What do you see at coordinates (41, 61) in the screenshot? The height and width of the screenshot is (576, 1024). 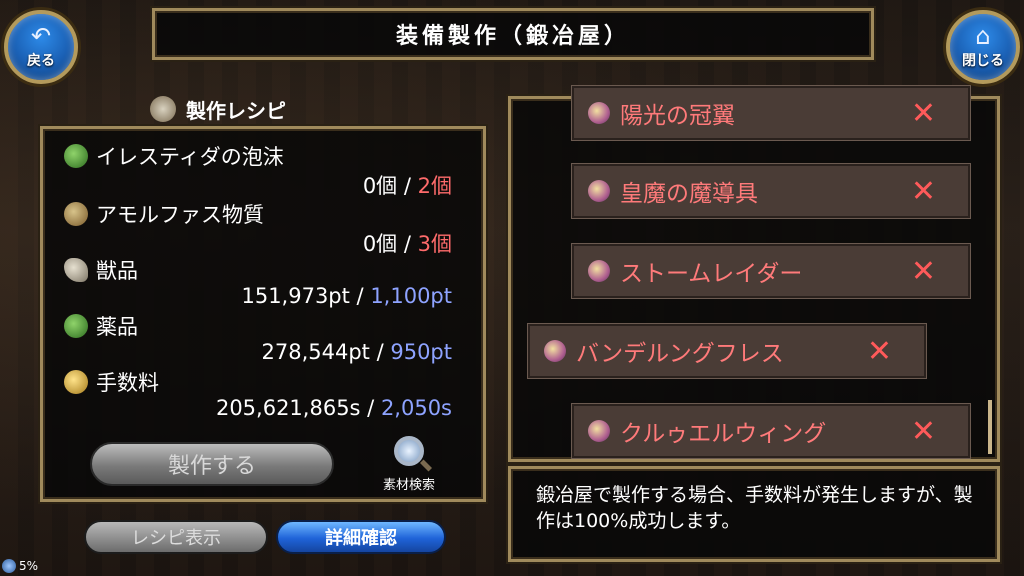 I see `back-label: 戻る` at bounding box center [41, 61].